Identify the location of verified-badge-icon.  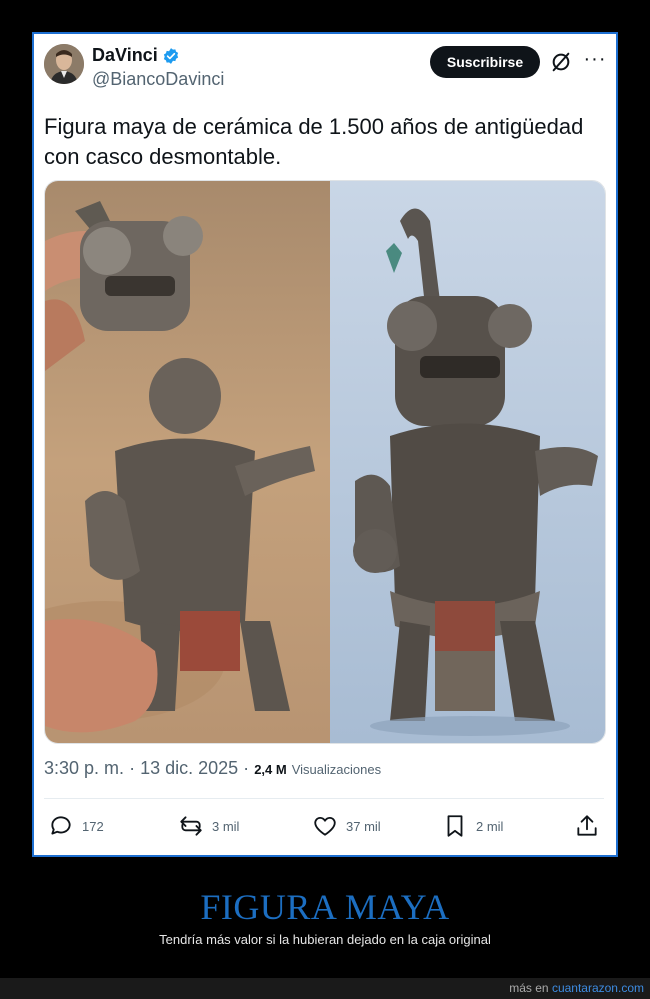
(170, 55).